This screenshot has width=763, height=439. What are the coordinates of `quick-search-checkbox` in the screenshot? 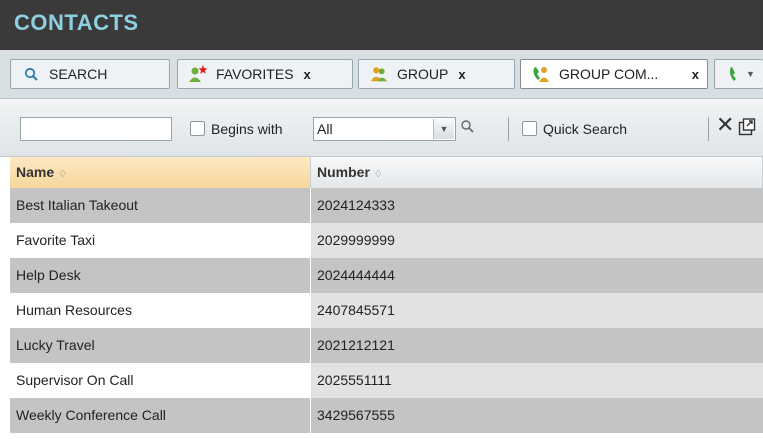 It's located at (529, 128).